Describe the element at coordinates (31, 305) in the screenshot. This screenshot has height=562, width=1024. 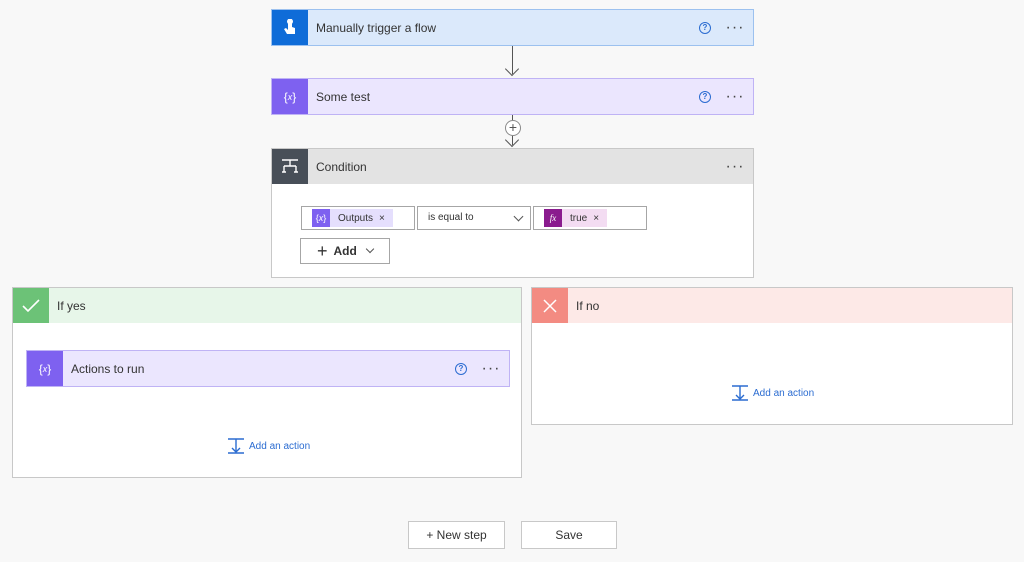
I see `checkmark-icon` at that location.